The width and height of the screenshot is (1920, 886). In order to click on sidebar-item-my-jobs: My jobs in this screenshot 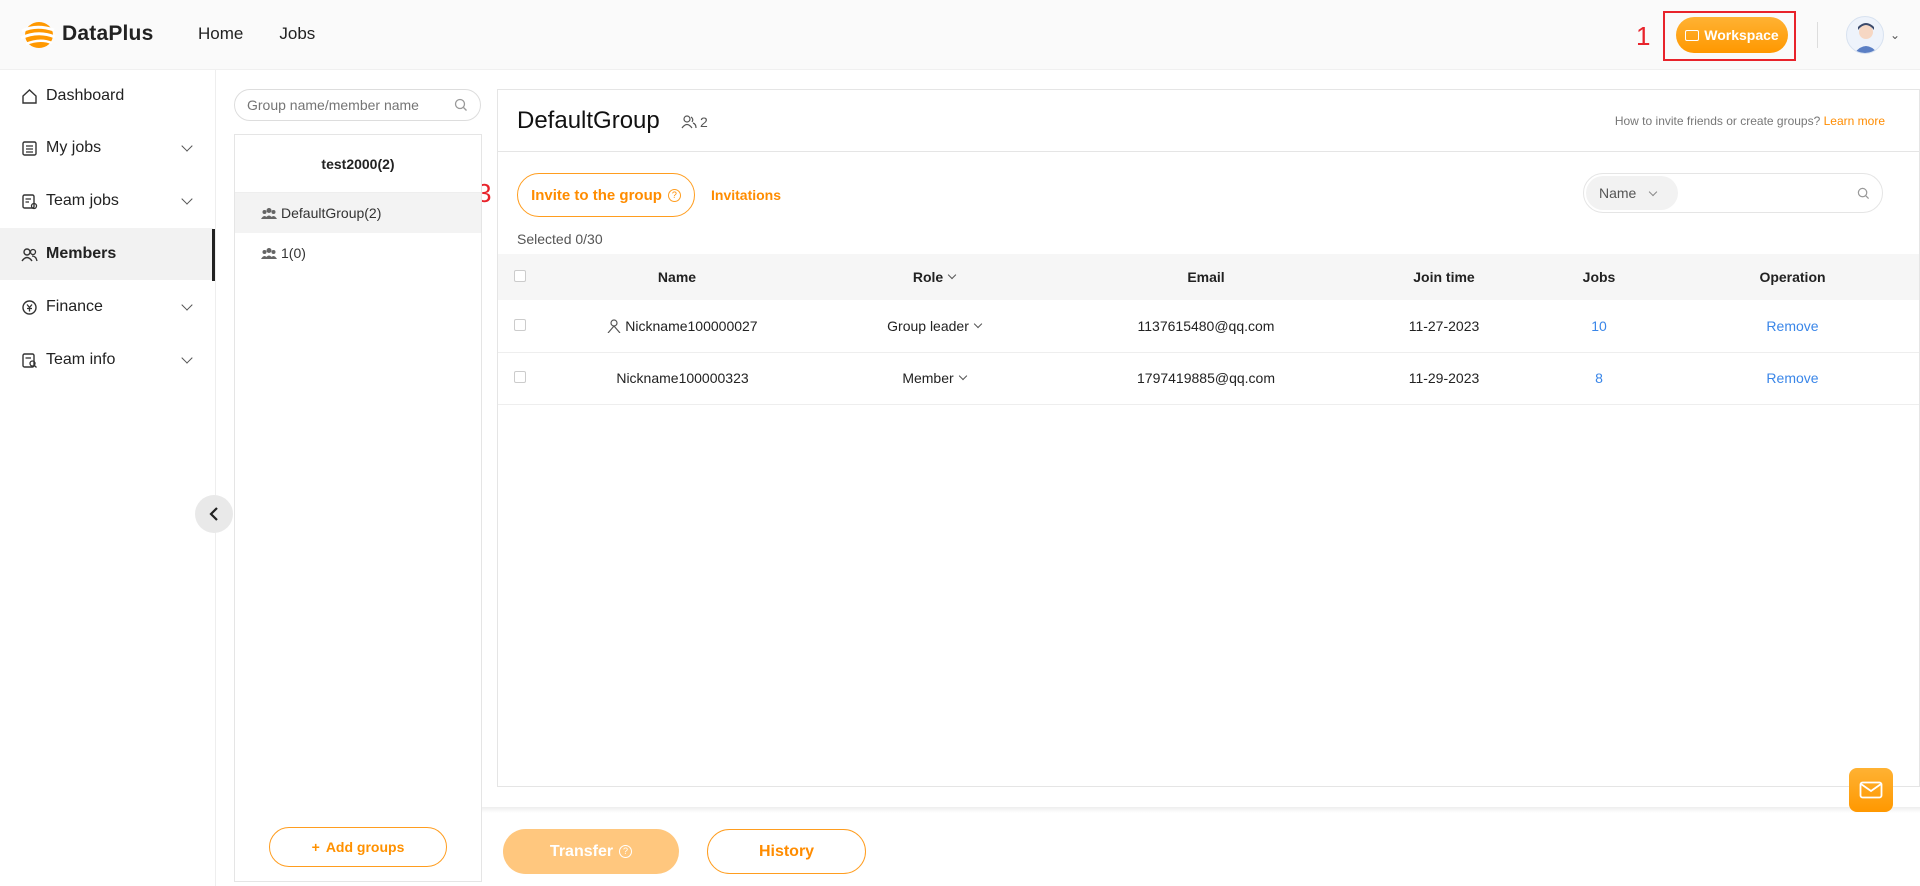, I will do `click(106, 148)`.